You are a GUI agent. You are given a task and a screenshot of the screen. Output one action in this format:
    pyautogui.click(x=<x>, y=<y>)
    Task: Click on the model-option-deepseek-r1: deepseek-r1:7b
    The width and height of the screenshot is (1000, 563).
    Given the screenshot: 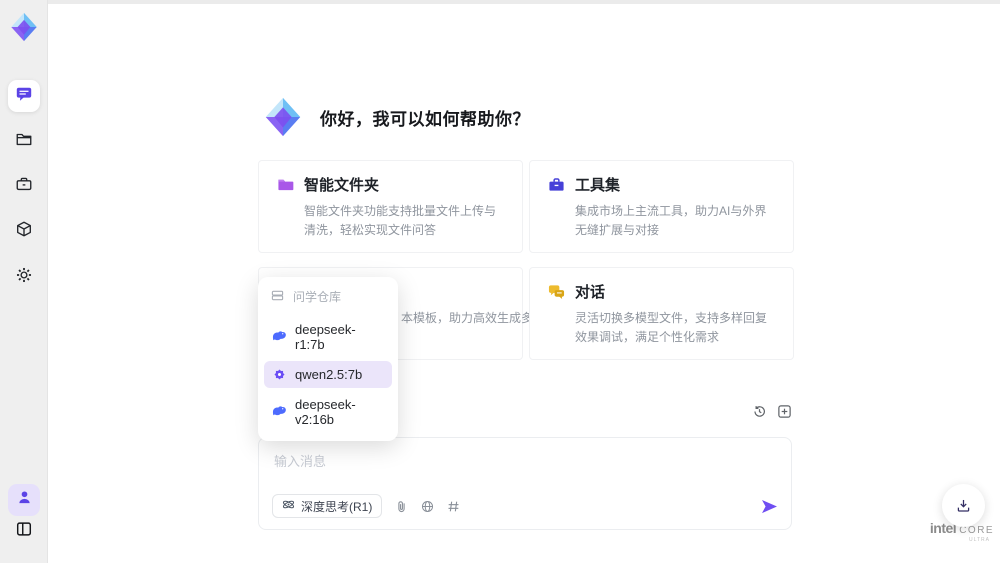 What is the action you would take?
    pyautogui.click(x=328, y=337)
    